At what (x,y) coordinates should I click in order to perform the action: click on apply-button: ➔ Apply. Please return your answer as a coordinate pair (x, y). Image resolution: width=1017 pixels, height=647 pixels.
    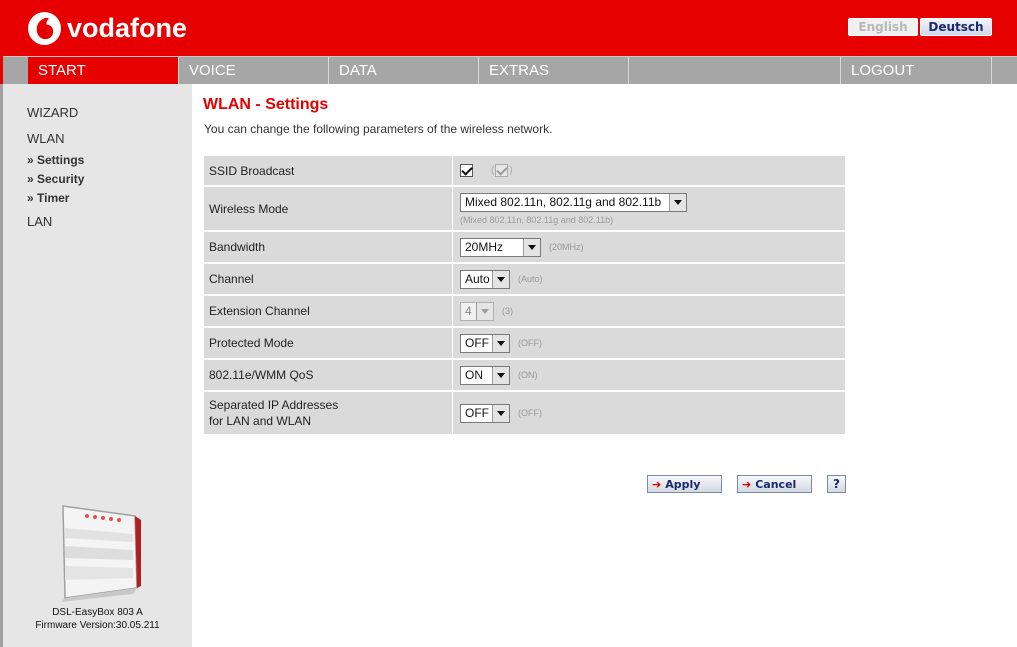
    Looking at the image, I should click on (684, 484).